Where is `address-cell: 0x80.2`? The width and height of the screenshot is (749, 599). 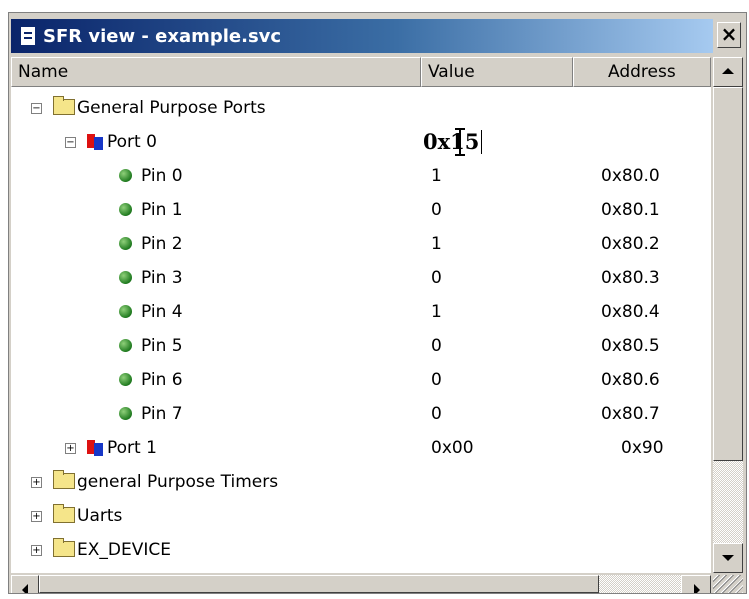 address-cell: 0x80.2 is located at coordinates (630, 244).